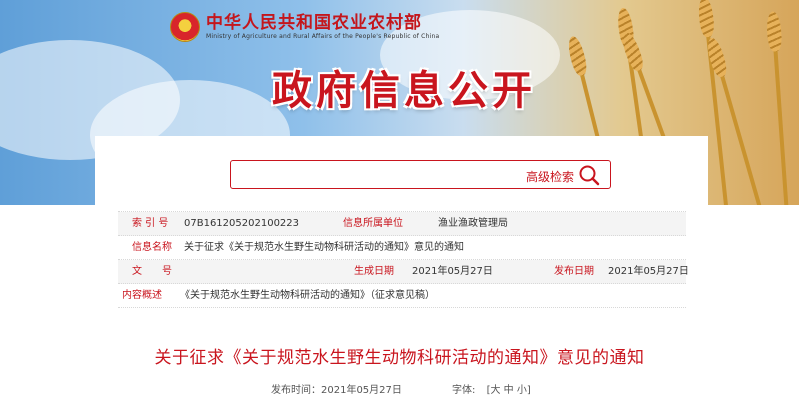 The height and width of the screenshot is (401, 799). Describe the element at coordinates (307, 295) in the screenshot. I see `summary-value: 《关于规范水生野生动物科研活动的通知》（征求意见稿）` at that location.